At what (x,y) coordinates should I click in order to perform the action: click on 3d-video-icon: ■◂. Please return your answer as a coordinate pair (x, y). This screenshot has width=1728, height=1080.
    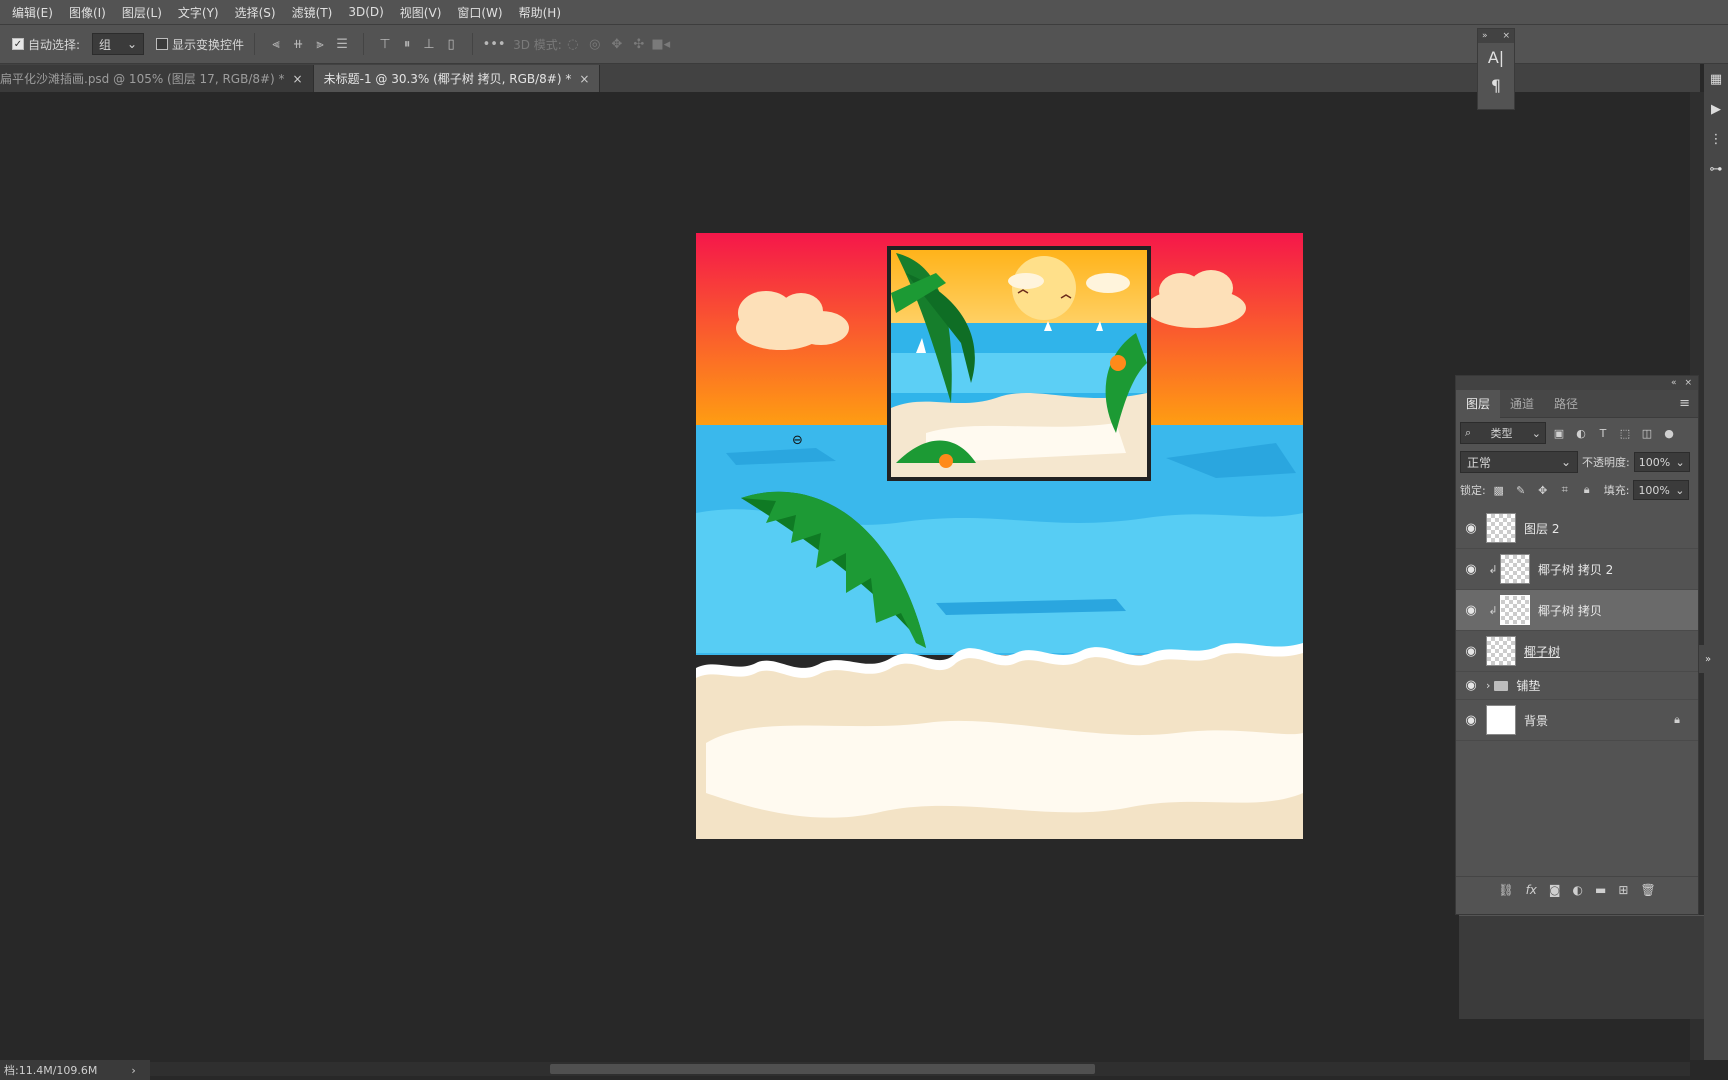
    Looking at the image, I should click on (661, 44).